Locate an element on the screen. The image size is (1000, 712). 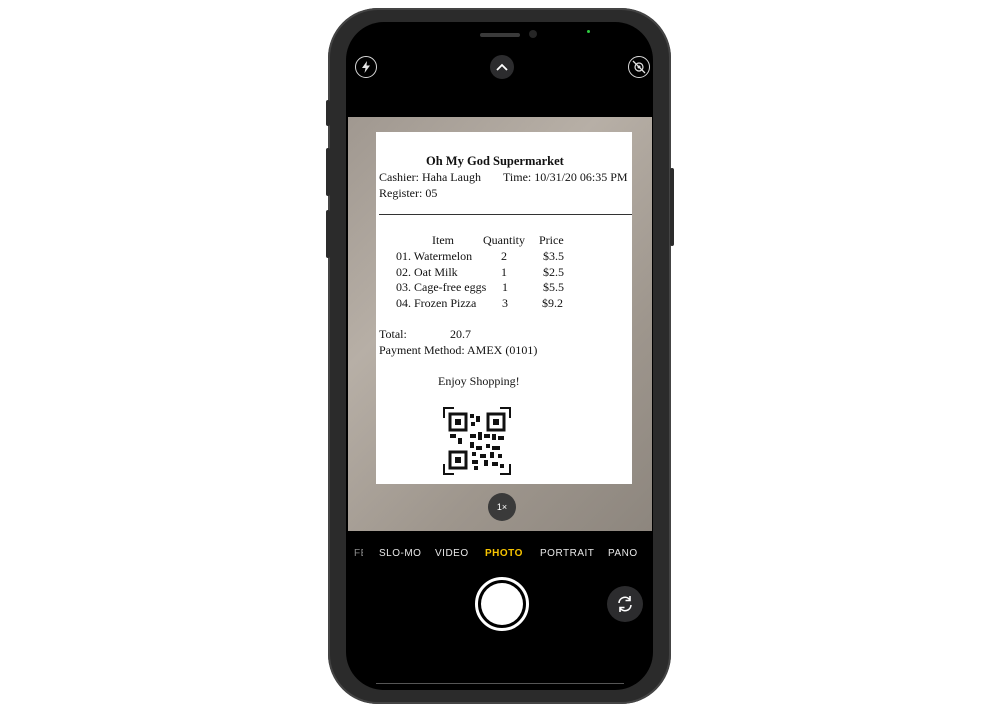
front-camera is located at coordinates (533, 34).